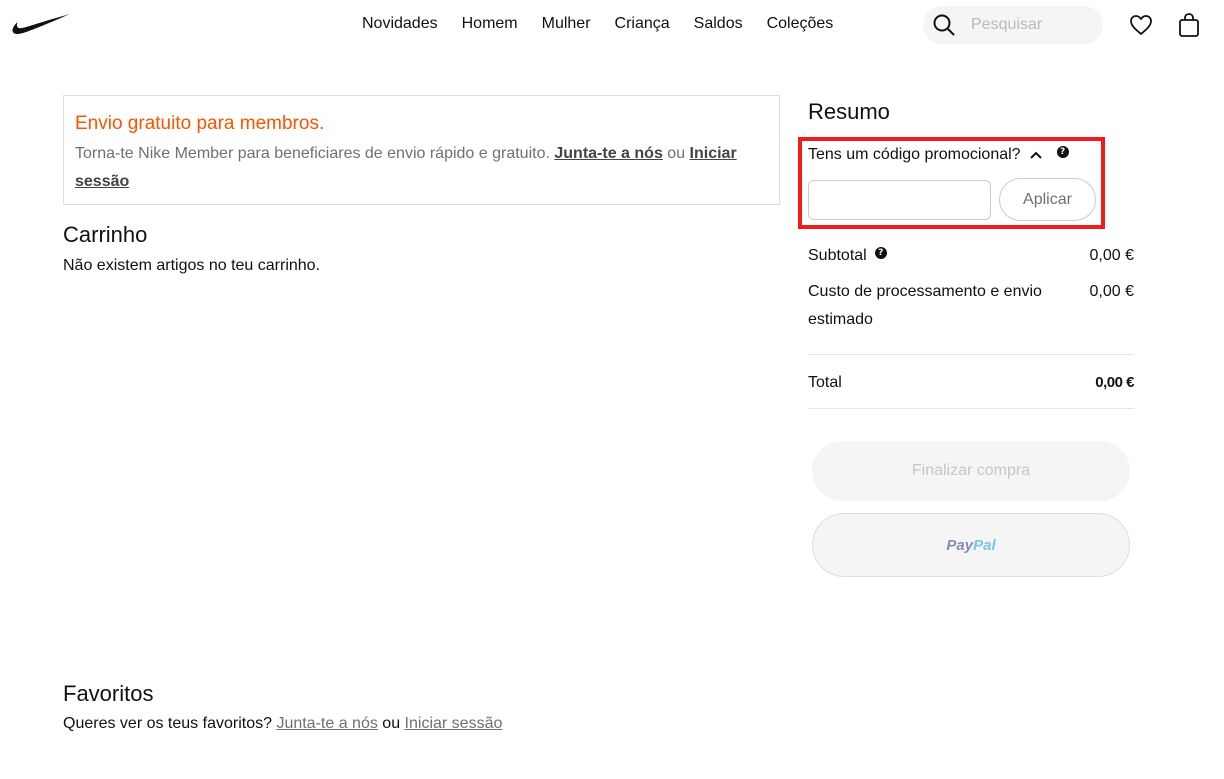  I want to click on chevron-up-icon, so click(1036, 155).